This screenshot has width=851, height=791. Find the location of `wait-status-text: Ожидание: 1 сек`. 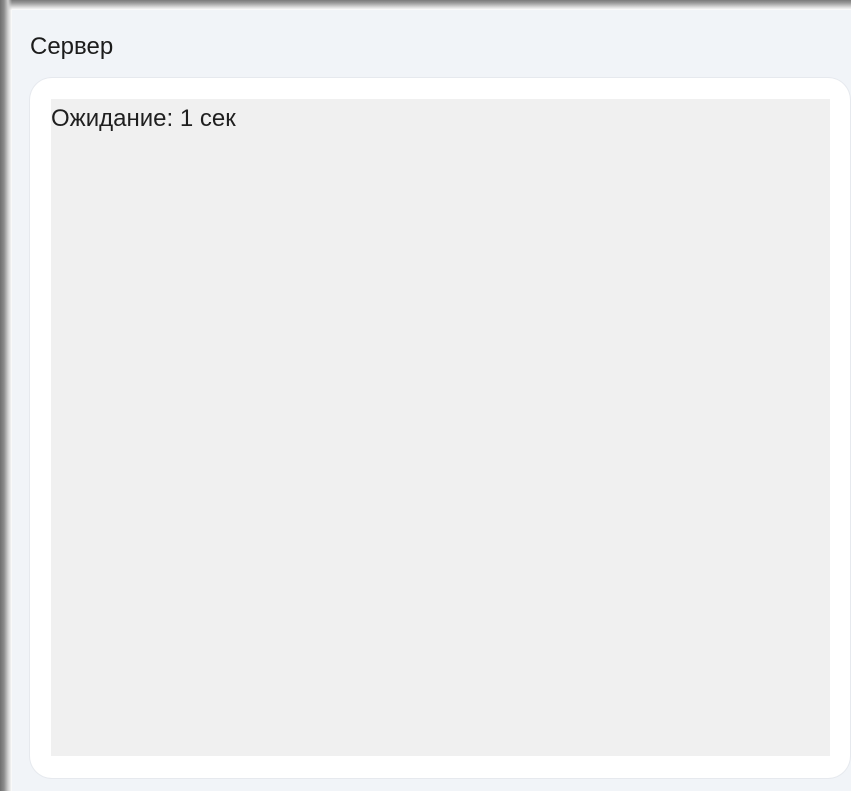

wait-status-text: Ожидание: 1 сек is located at coordinates (143, 118).